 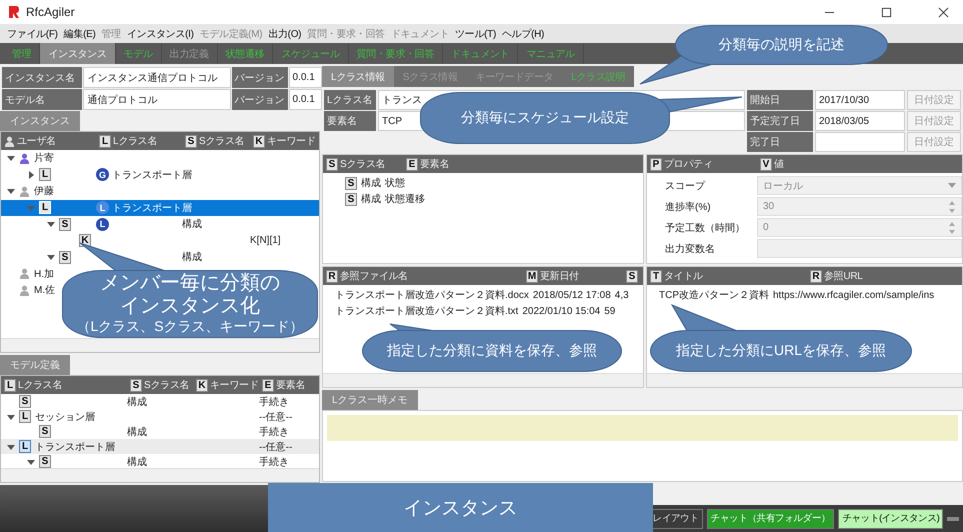 I want to click on element-name: 状態, so click(x=395, y=183).